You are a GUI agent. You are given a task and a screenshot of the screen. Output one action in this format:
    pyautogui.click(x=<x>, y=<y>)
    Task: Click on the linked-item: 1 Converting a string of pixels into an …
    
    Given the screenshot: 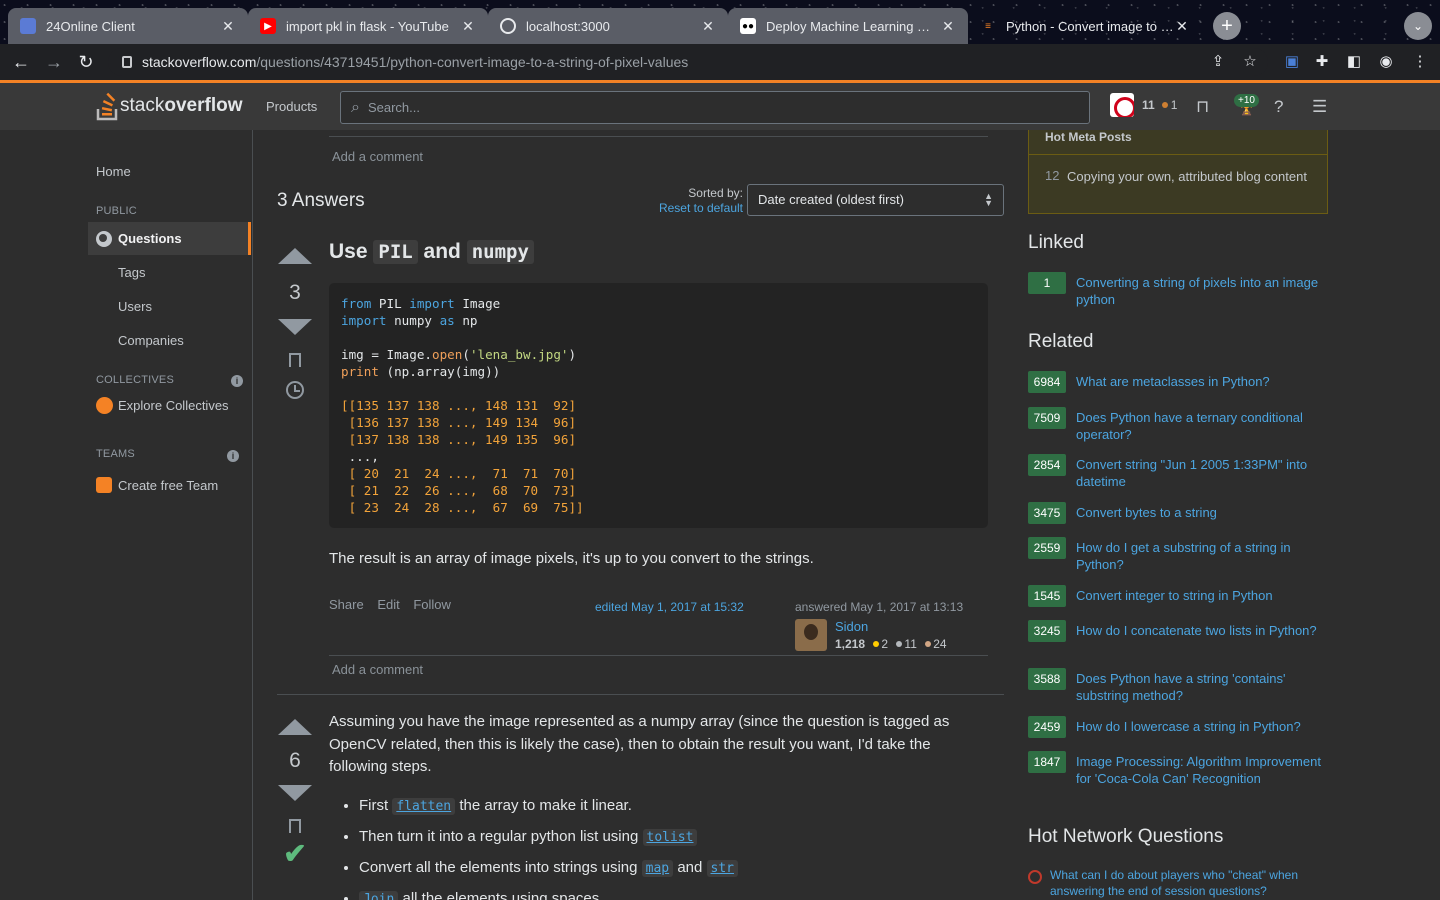 What is the action you would take?
    pyautogui.click(x=1178, y=290)
    